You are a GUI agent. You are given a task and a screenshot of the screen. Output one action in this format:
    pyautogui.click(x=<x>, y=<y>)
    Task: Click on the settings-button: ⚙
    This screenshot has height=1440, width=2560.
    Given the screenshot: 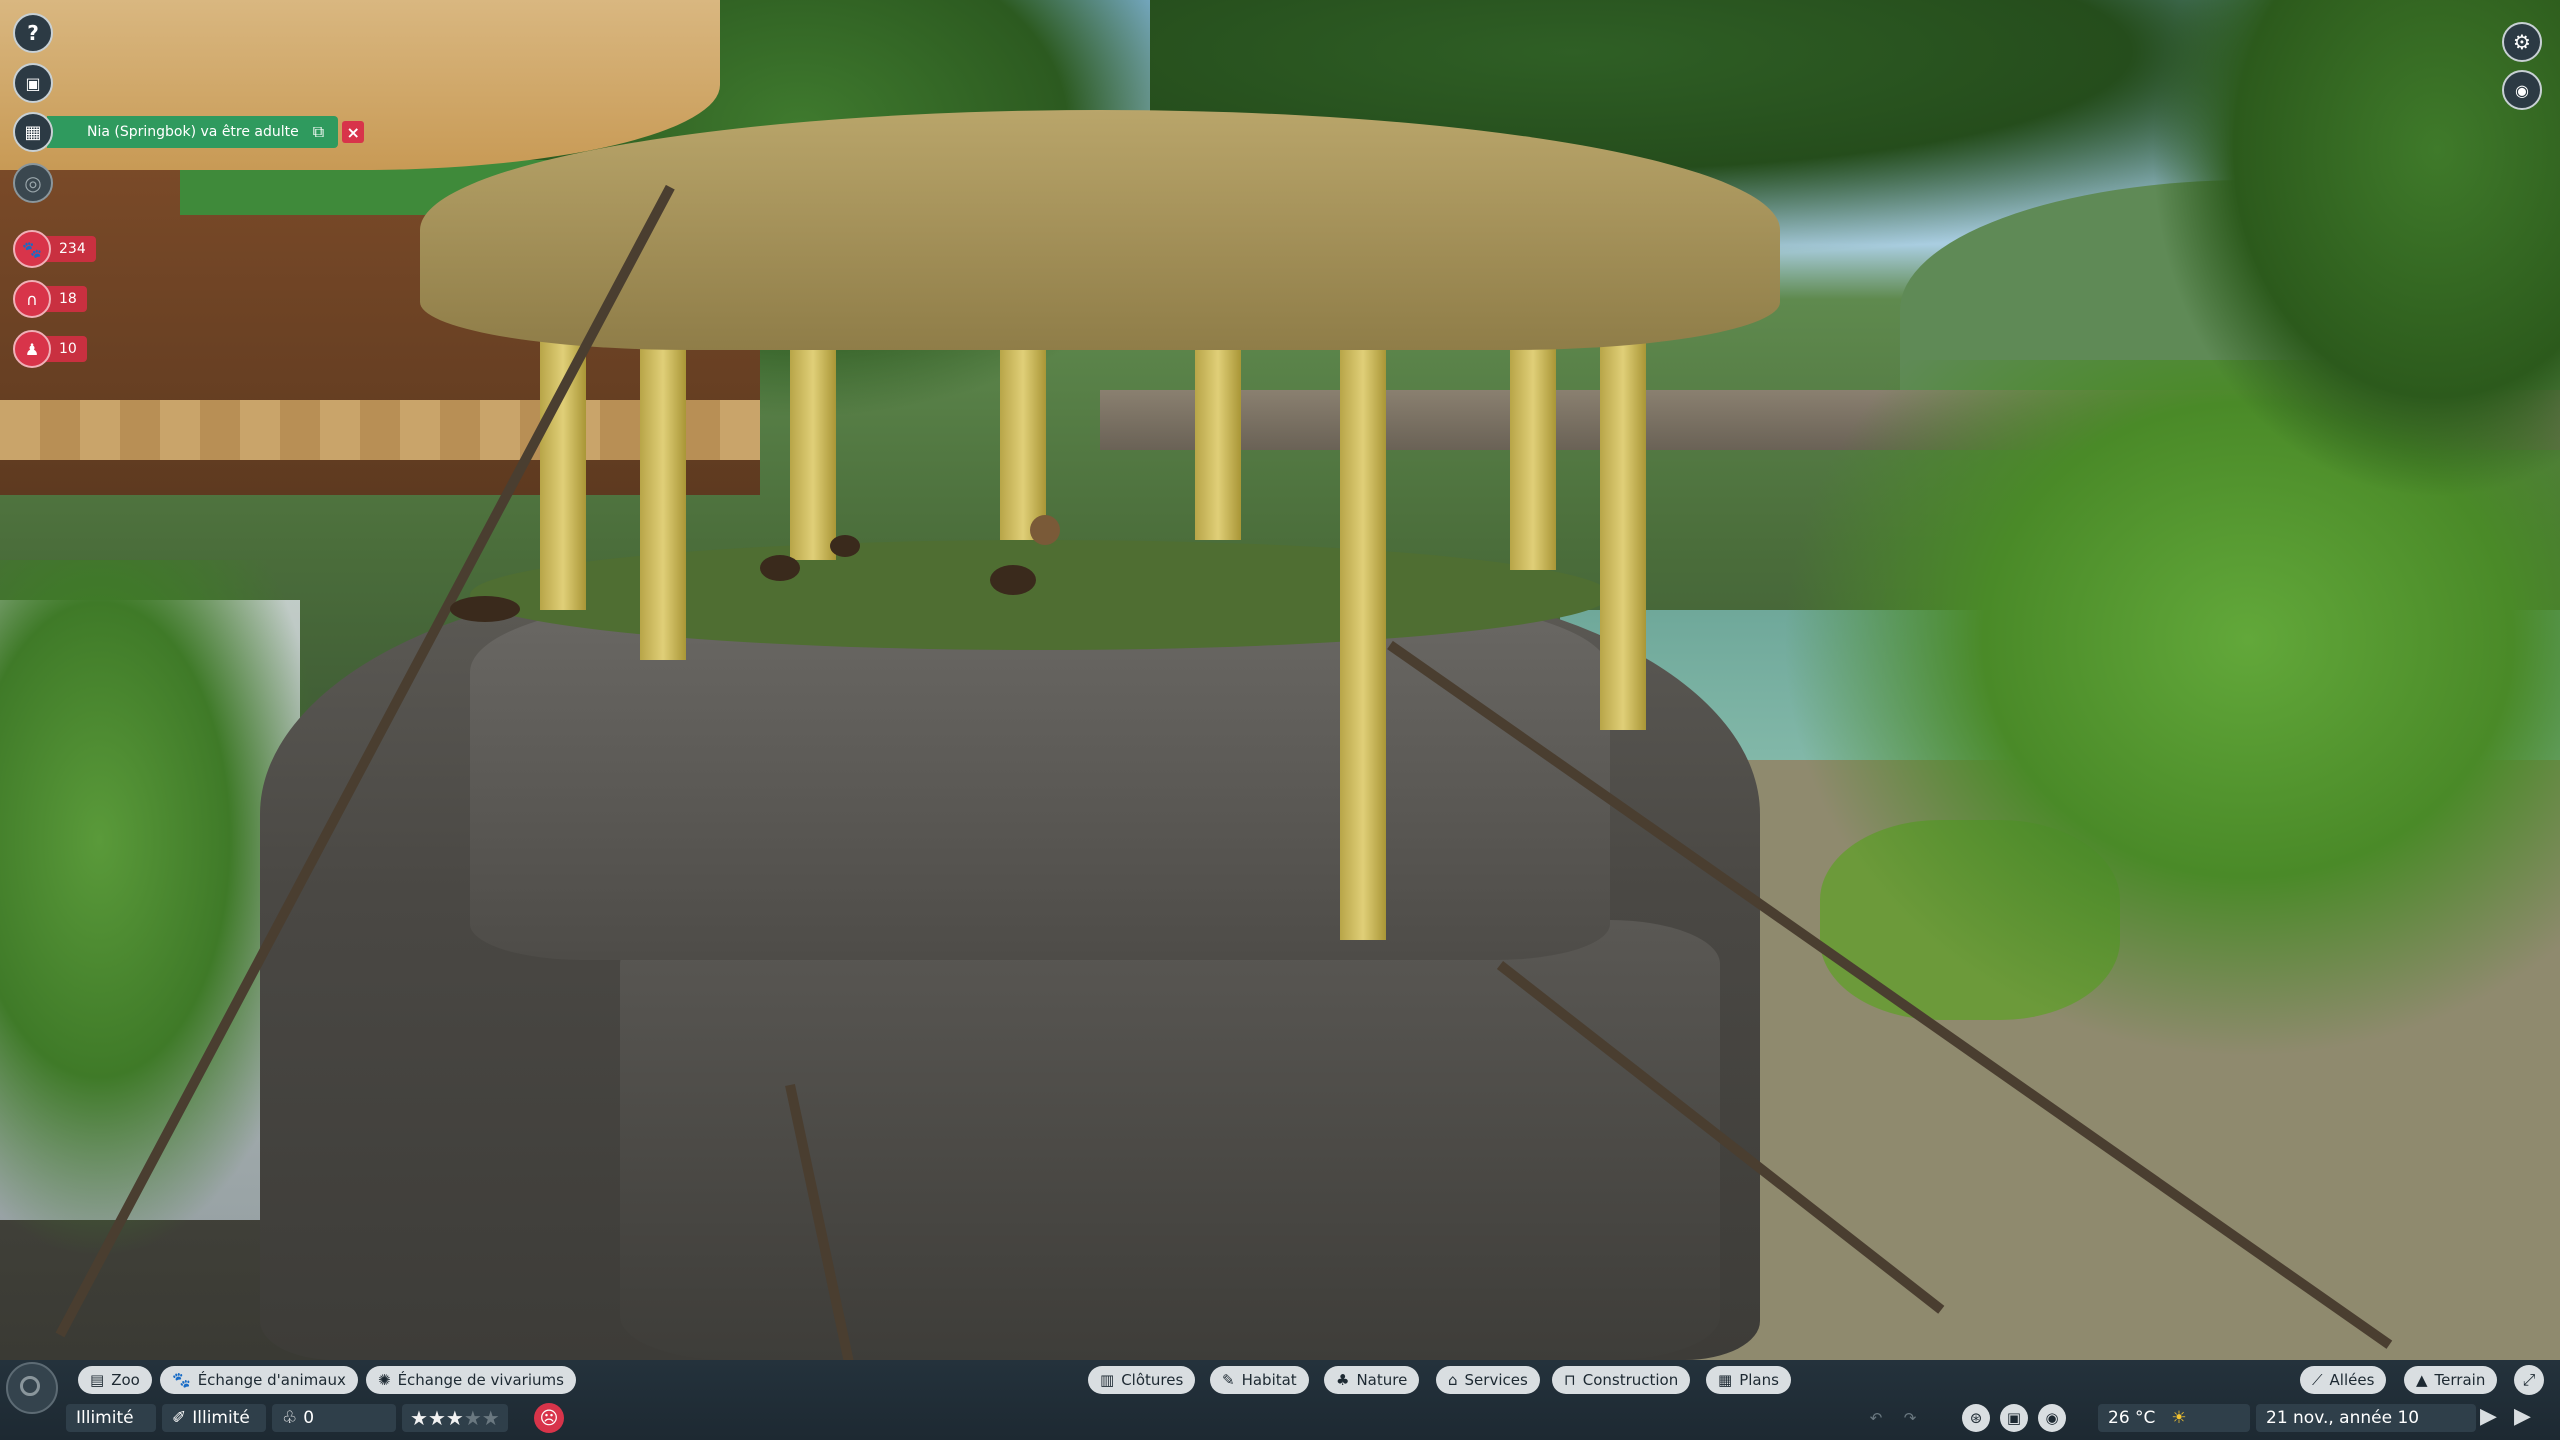 What is the action you would take?
    pyautogui.click(x=2522, y=42)
    